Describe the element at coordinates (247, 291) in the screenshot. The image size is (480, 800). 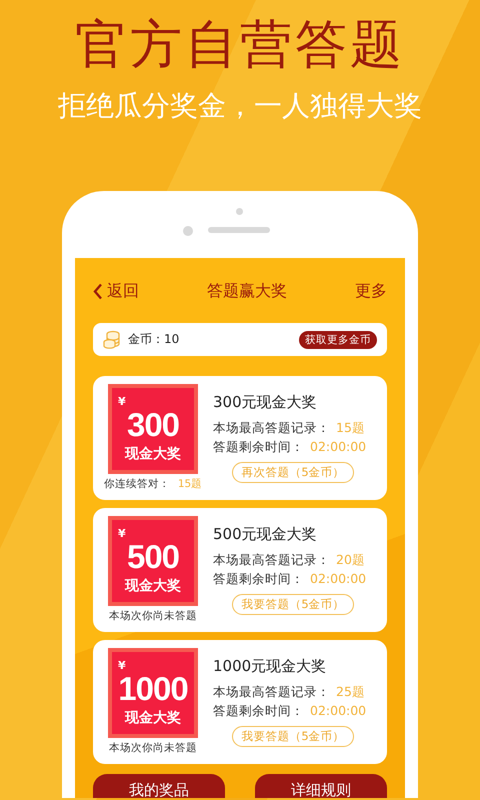
I see `page-title: 答题赢大奖` at that location.